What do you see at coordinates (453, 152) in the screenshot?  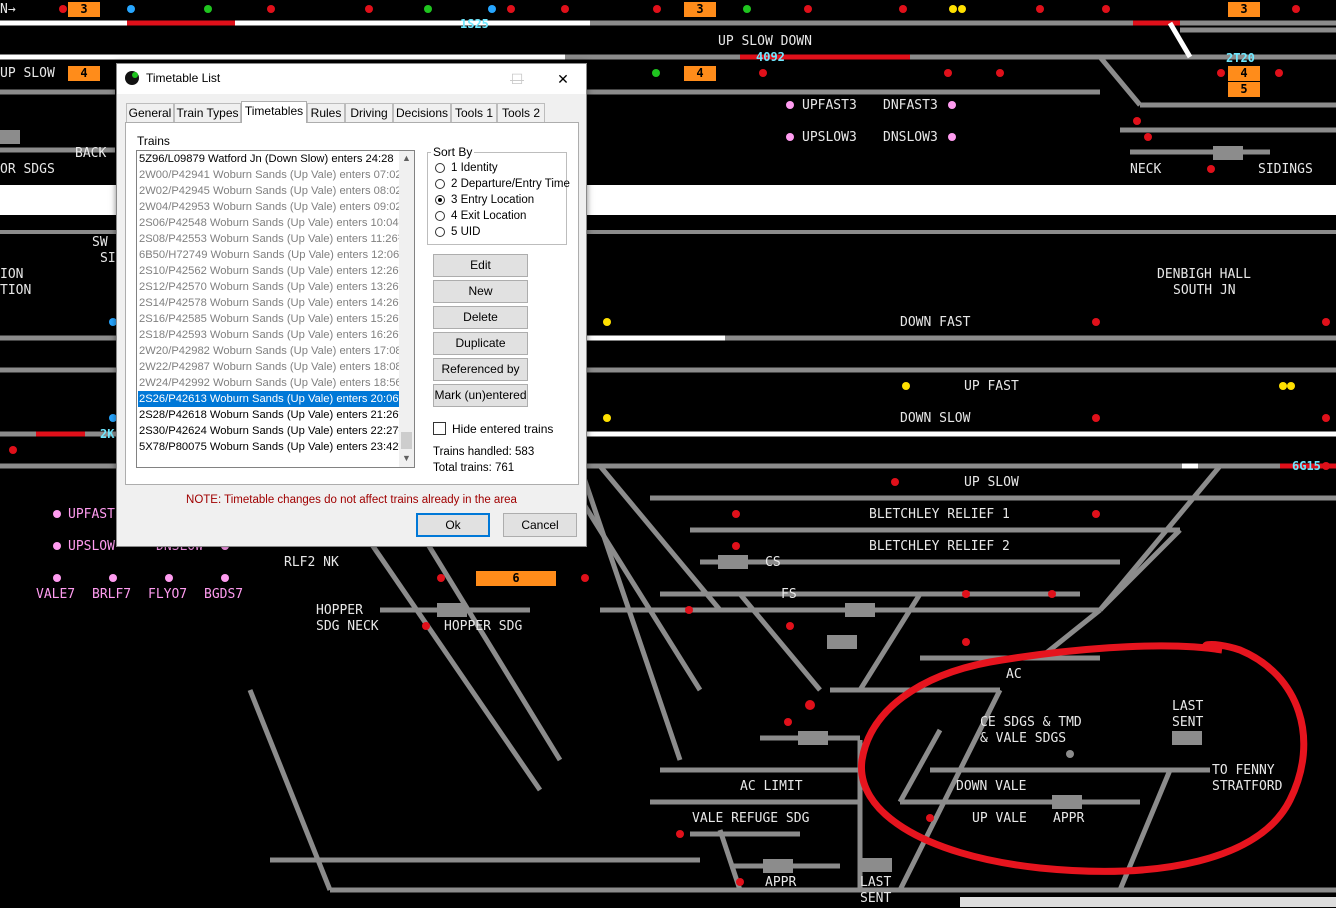 I see `sort-by-label: Sort By` at bounding box center [453, 152].